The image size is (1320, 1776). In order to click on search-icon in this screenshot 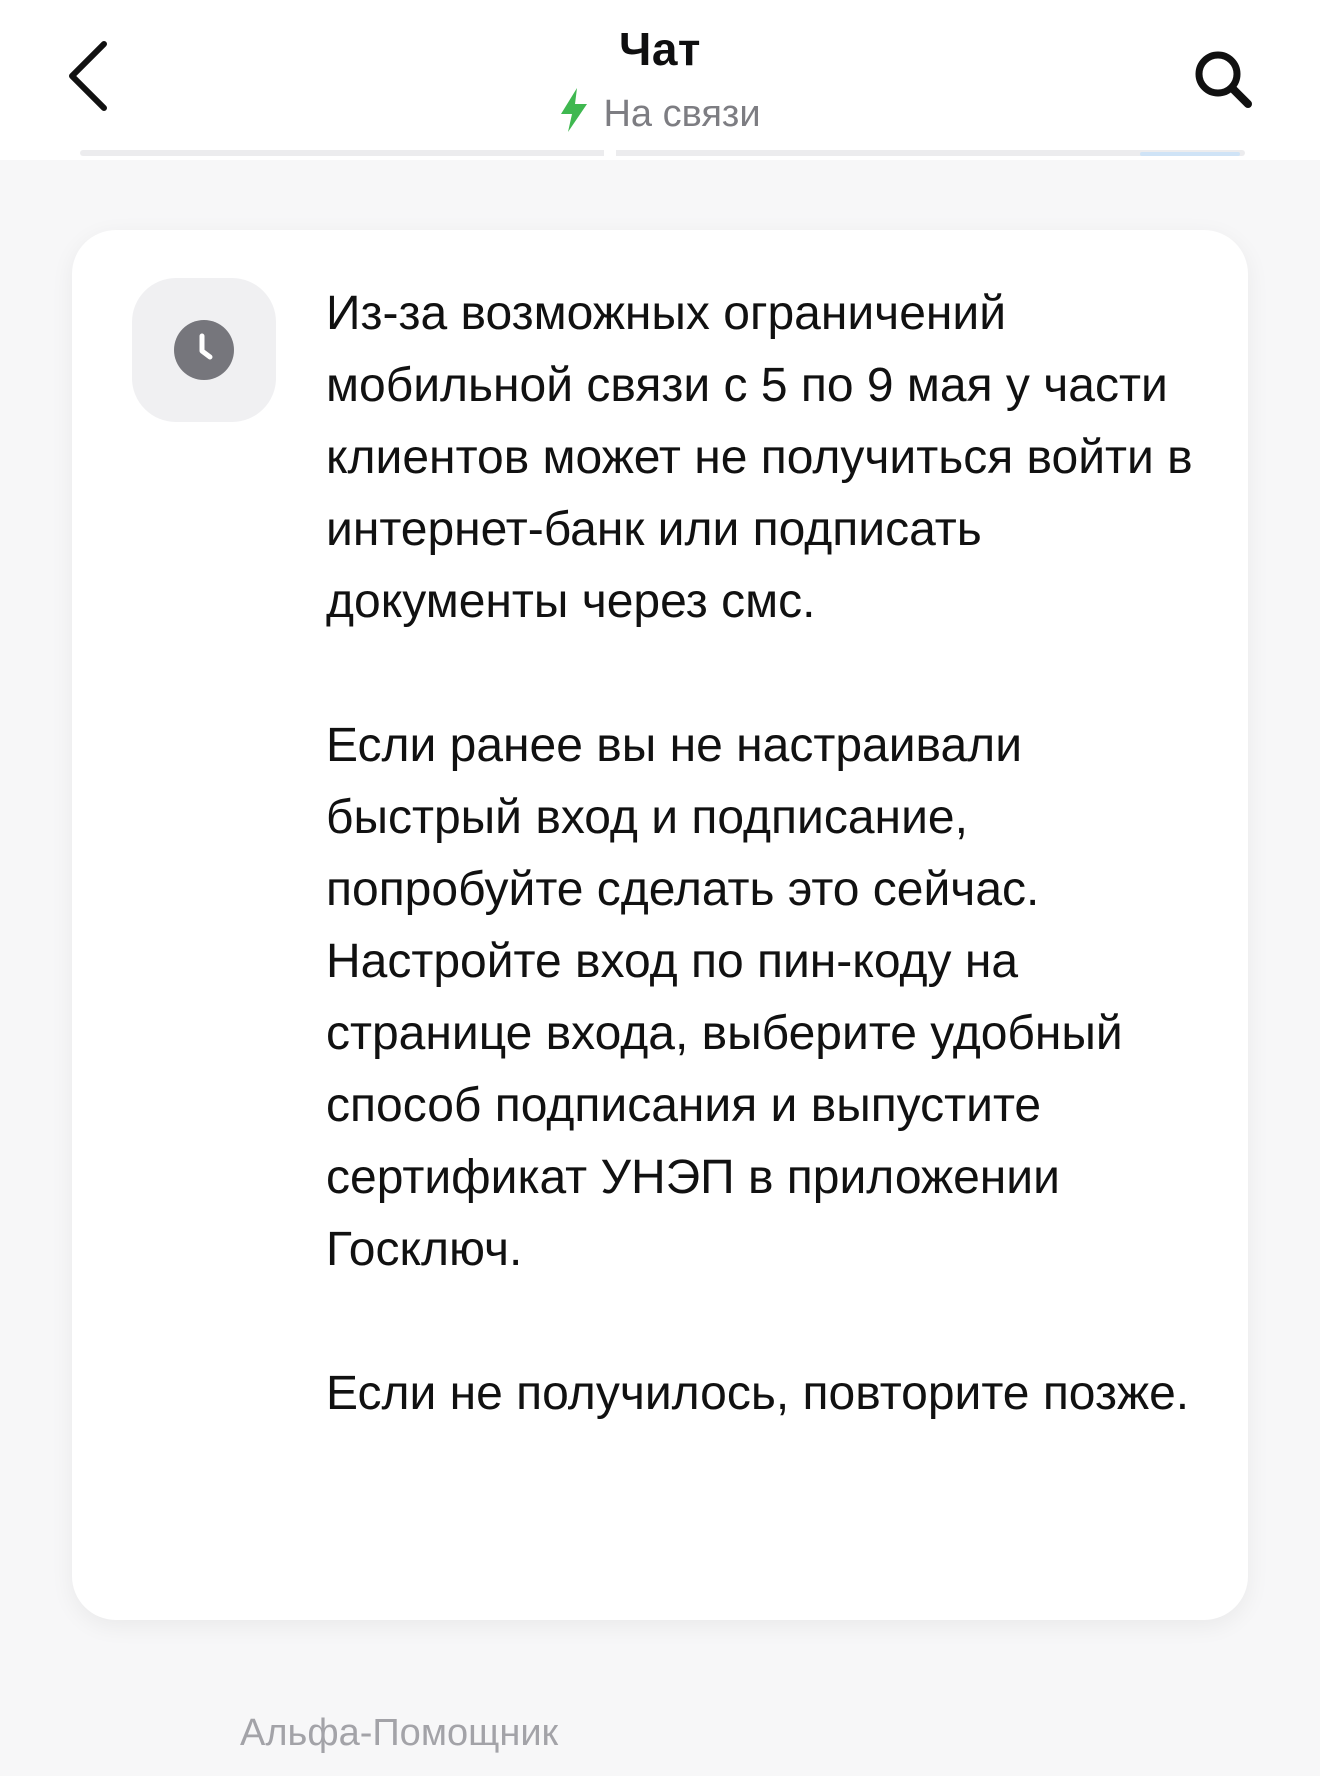, I will do `click(1223, 79)`.